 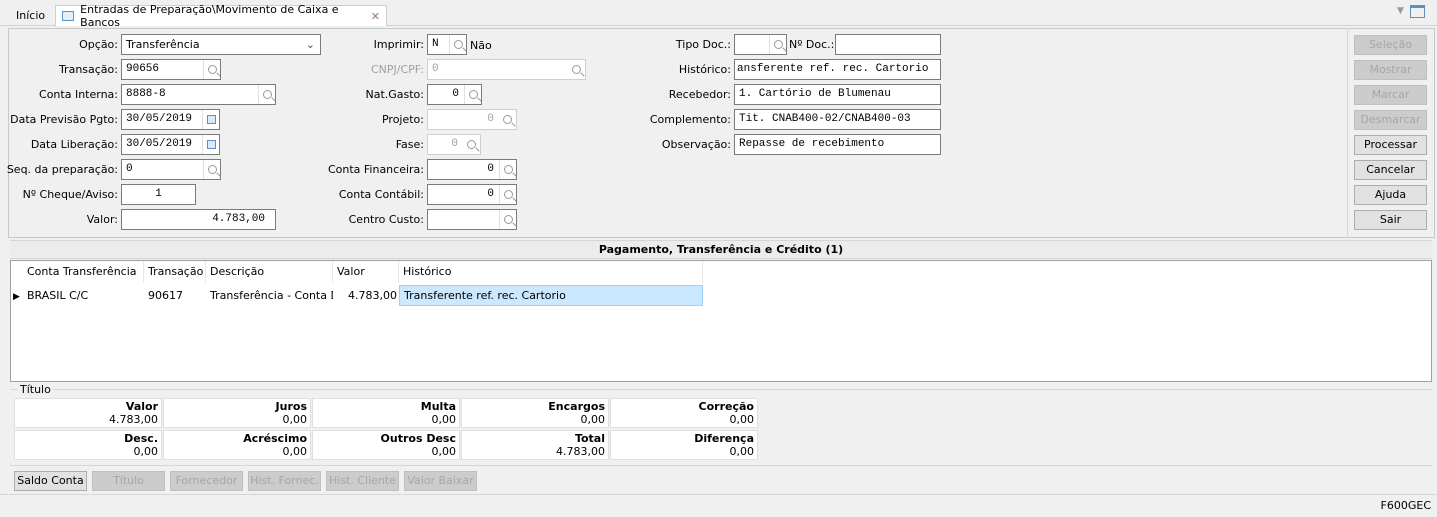 I want to click on historico-field: ansferente ref. rec. Cartorio, so click(x=837, y=69).